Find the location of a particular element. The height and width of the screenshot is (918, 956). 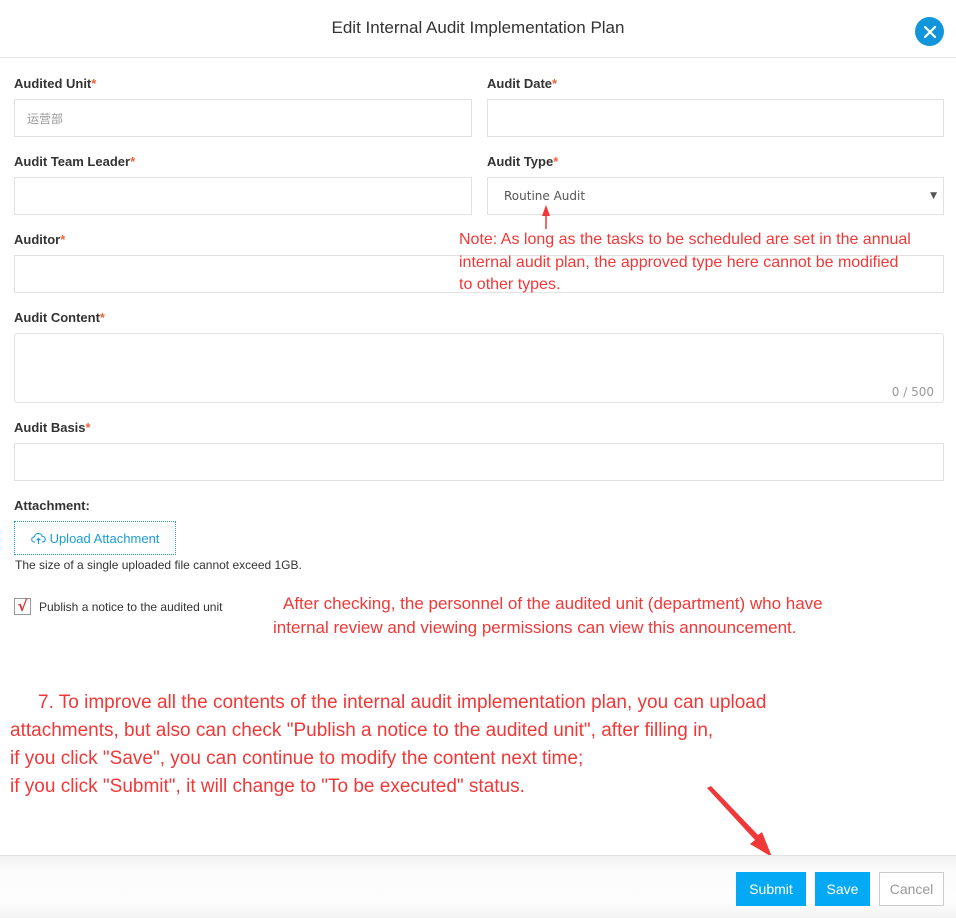

audited-unit-value: 运营部 is located at coordinates (45, 118).